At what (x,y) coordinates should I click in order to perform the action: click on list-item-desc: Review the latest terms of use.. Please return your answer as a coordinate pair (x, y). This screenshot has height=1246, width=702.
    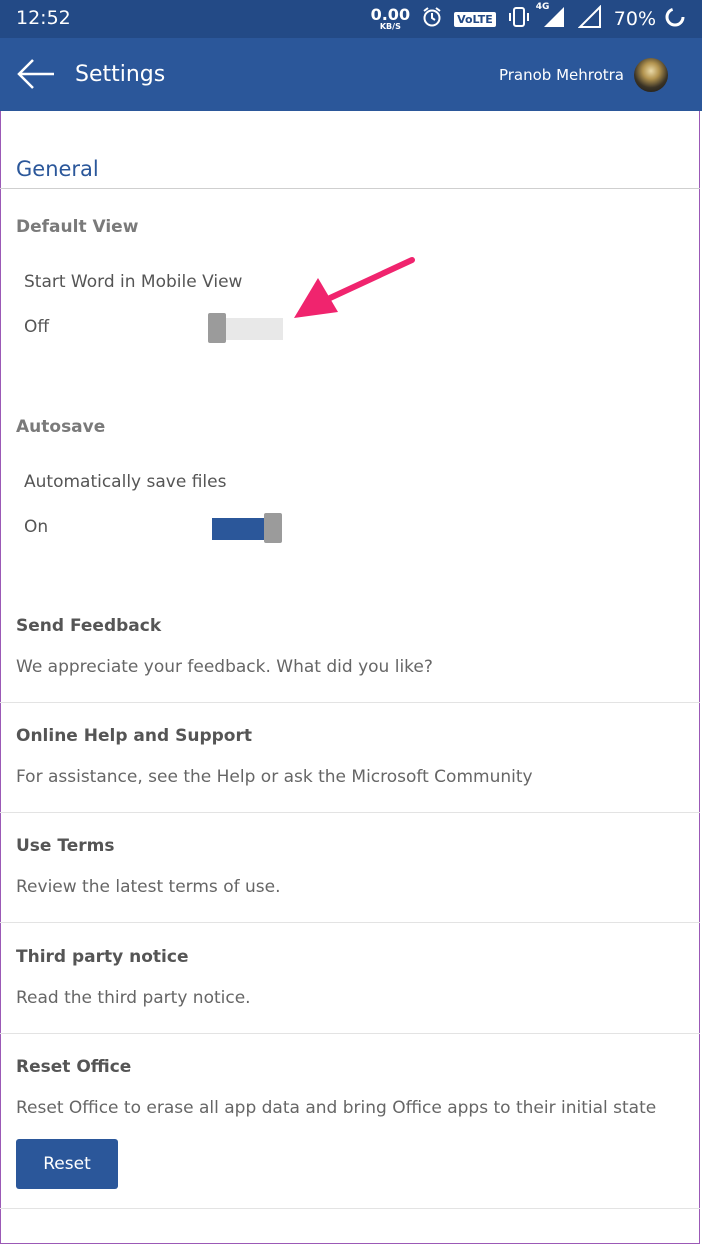
    Looking at the image, I should click on (148, 887).